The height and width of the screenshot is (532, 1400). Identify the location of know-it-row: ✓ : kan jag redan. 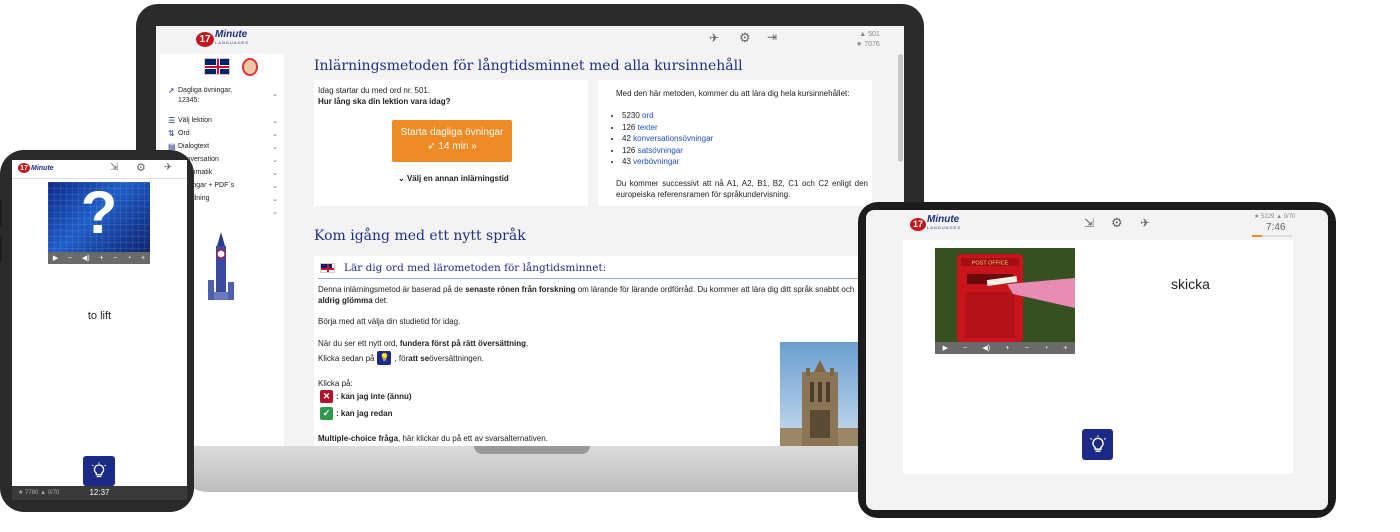
(356, 413).